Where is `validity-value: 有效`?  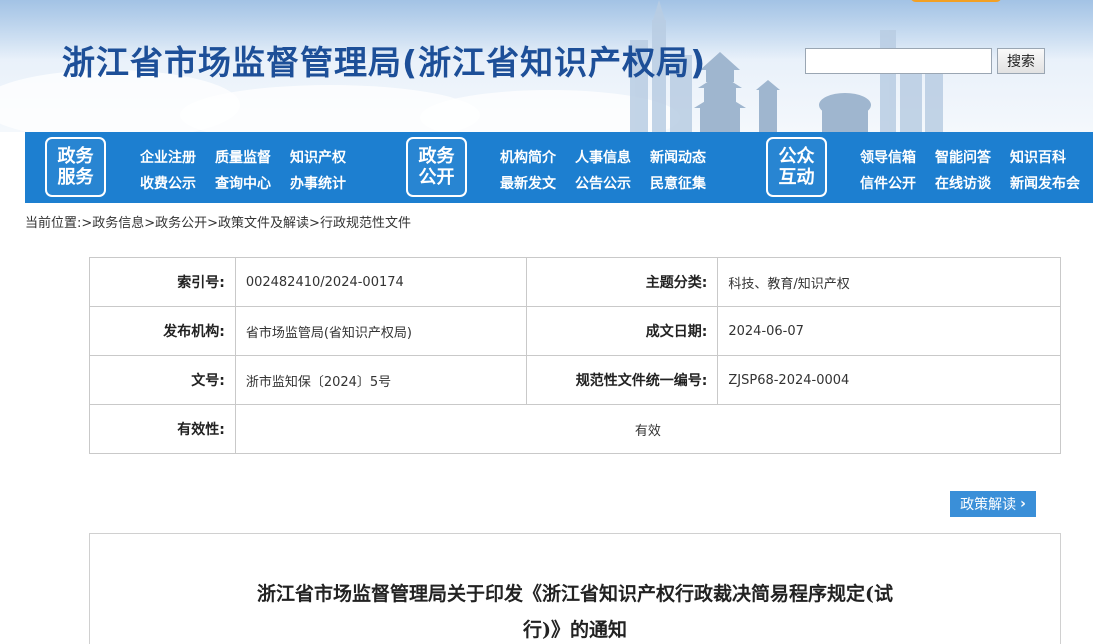
validity-value: 有效 is located at coordinates (648, 429).